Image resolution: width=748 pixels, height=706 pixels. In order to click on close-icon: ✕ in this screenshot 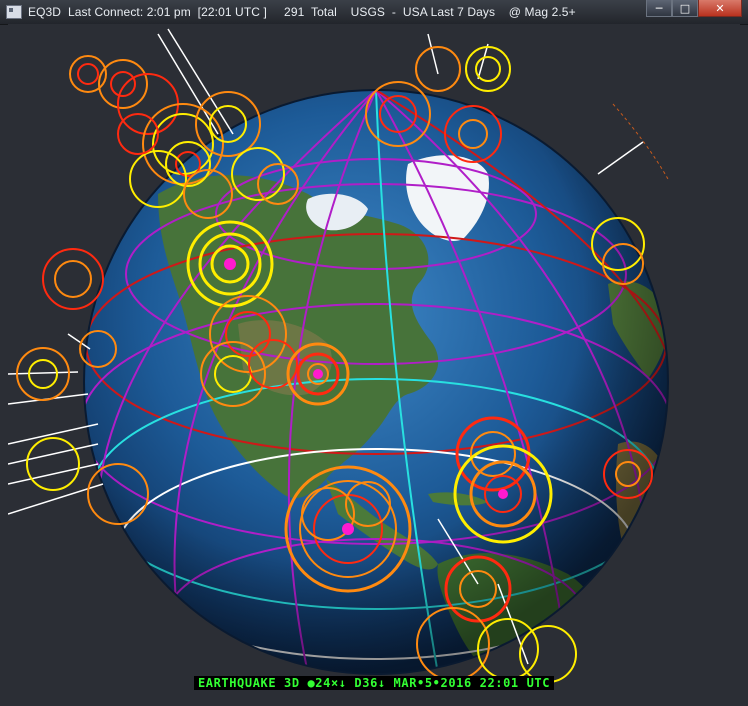, I will do `click(720, 8)`.